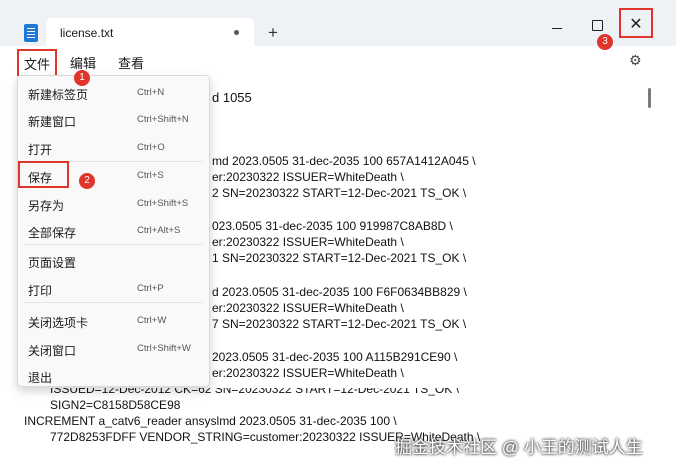 The image size is (676, 470). Describe the element at coordinates (40, 378) in the screenshot. I see `menu-item-label: 退出` at that location.